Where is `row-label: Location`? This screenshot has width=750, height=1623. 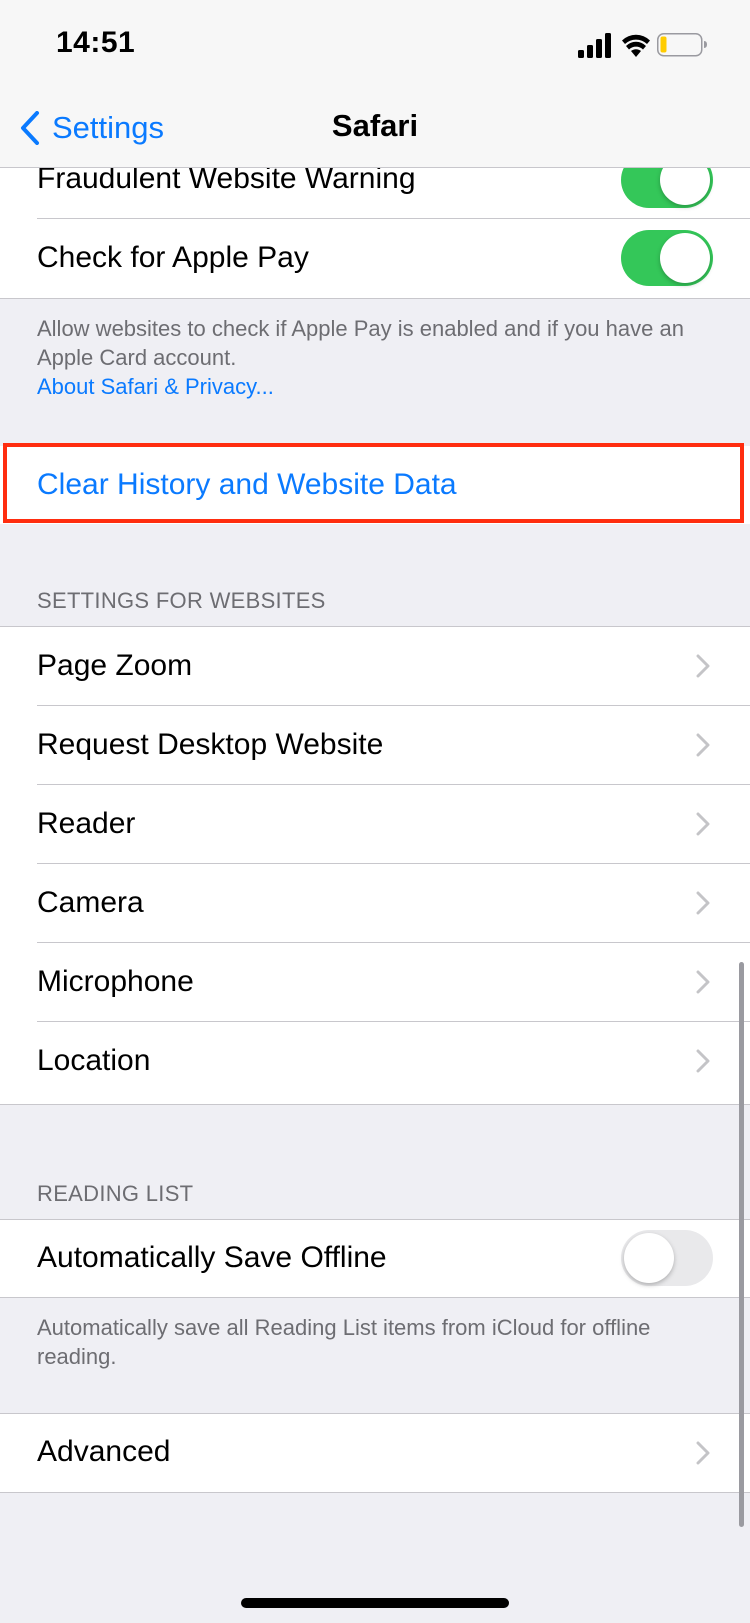 row-label: Location is located at coordinates (94, 1060).